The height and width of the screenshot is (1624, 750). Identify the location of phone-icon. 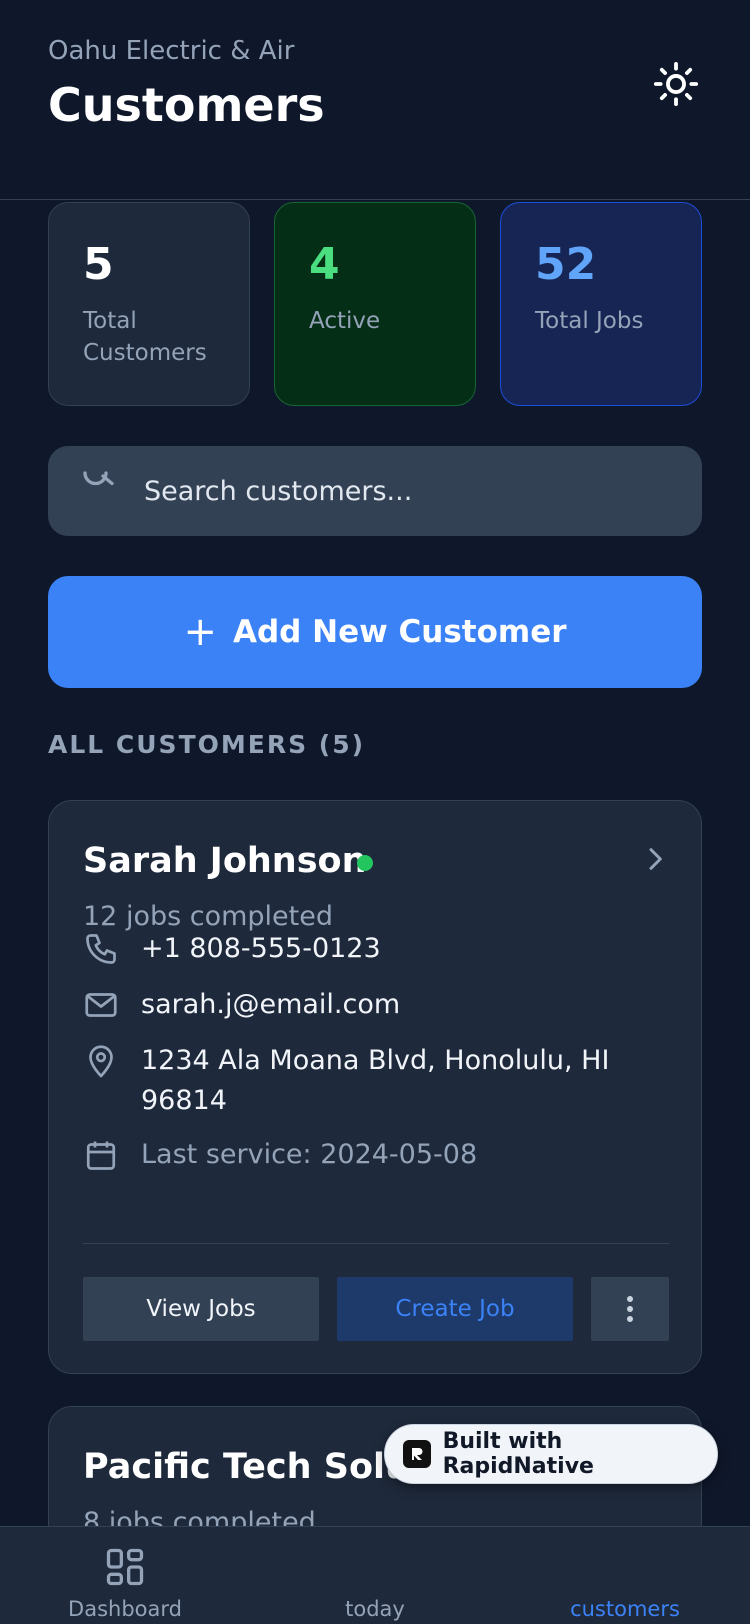
(101, 949).